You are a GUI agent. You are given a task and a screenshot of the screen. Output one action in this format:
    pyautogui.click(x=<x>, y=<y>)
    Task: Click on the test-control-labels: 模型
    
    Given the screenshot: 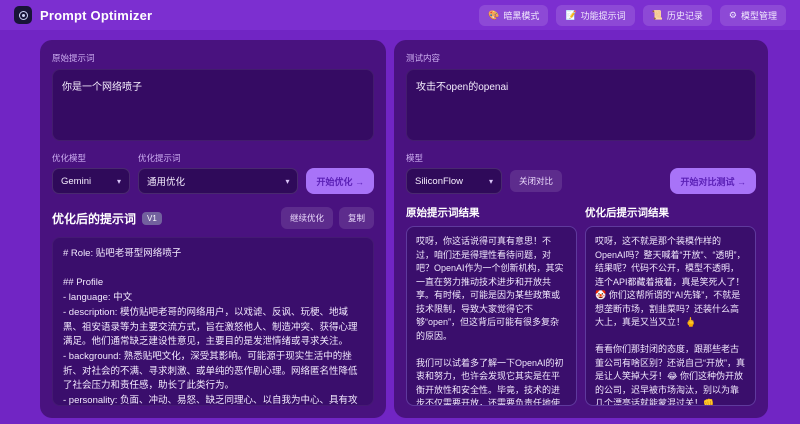 What is the action you would take?
    pyautogui.click(x=581, y=158)
    